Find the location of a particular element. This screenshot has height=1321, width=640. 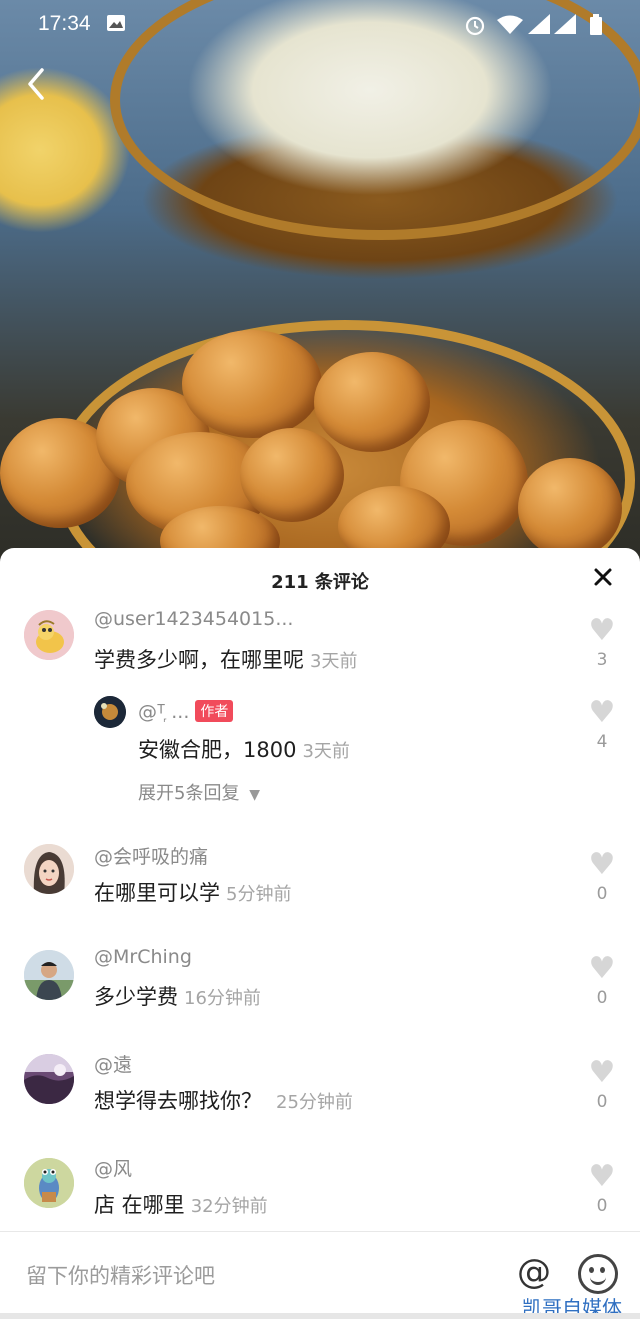

wifi-icon is located at coordinates (510, 27).